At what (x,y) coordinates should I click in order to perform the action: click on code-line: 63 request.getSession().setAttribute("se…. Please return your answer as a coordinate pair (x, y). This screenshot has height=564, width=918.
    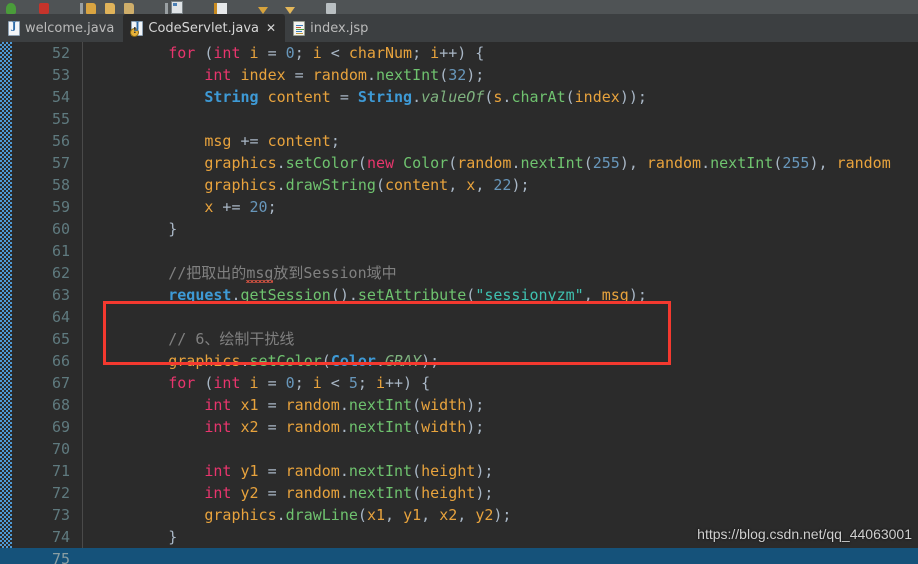
    Looking at the image, I should click on (459, 295).